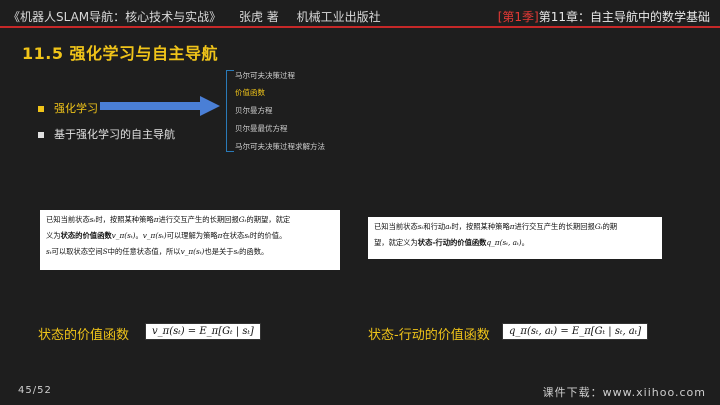 The image size is (720, 405). Describe the element at coordinates (76, 108) in the screenshot. I see `bullet-label: 强化学习` at that location.